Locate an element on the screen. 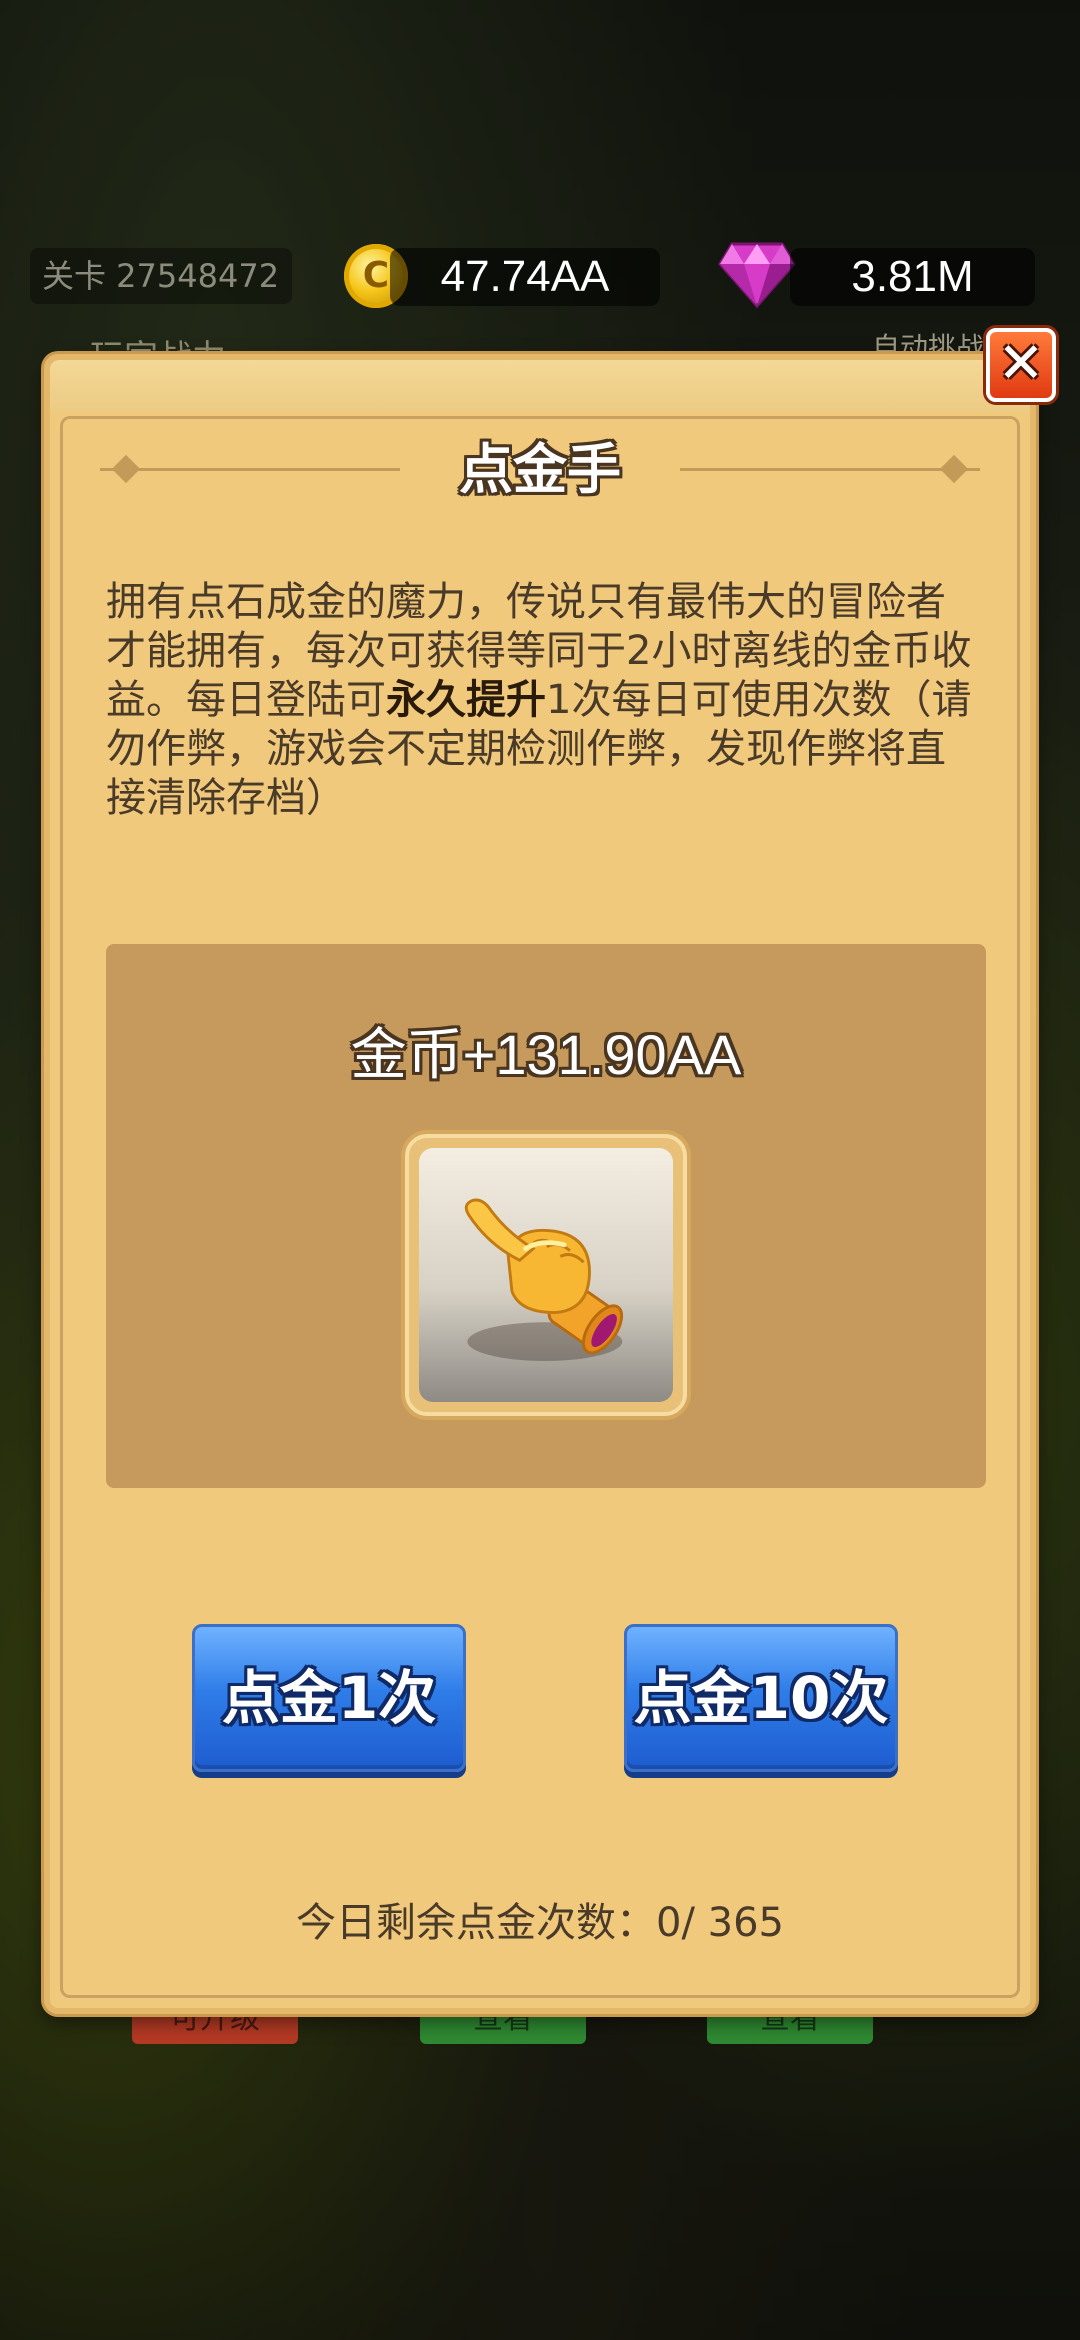 This screenshot has height=2340, width=1080. dialog-title: 点金手 is located at coordinates (540, 469).